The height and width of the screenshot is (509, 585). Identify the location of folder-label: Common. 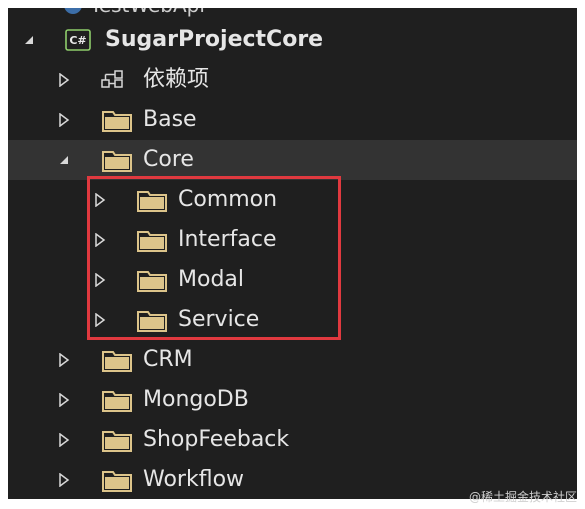
(228, 199).